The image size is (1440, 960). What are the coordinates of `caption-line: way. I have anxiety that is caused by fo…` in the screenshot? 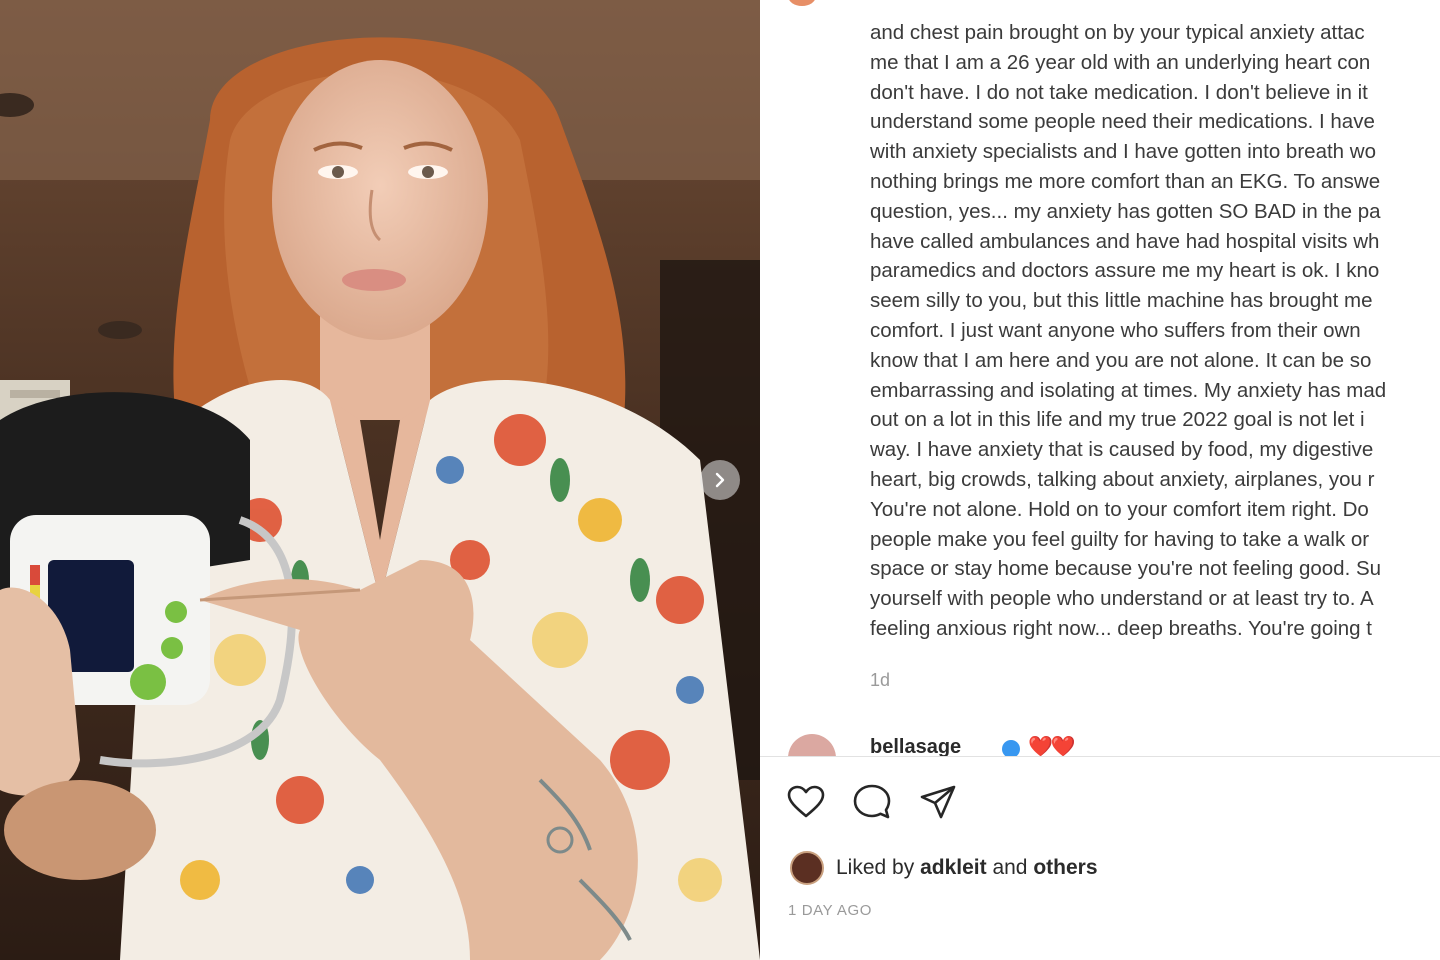 It's located at (1122, 450).